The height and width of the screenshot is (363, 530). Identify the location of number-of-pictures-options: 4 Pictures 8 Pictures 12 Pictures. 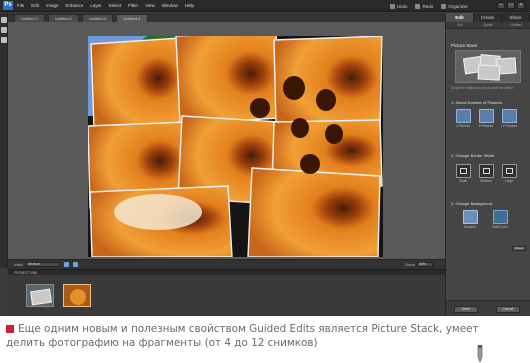
(487, 118).